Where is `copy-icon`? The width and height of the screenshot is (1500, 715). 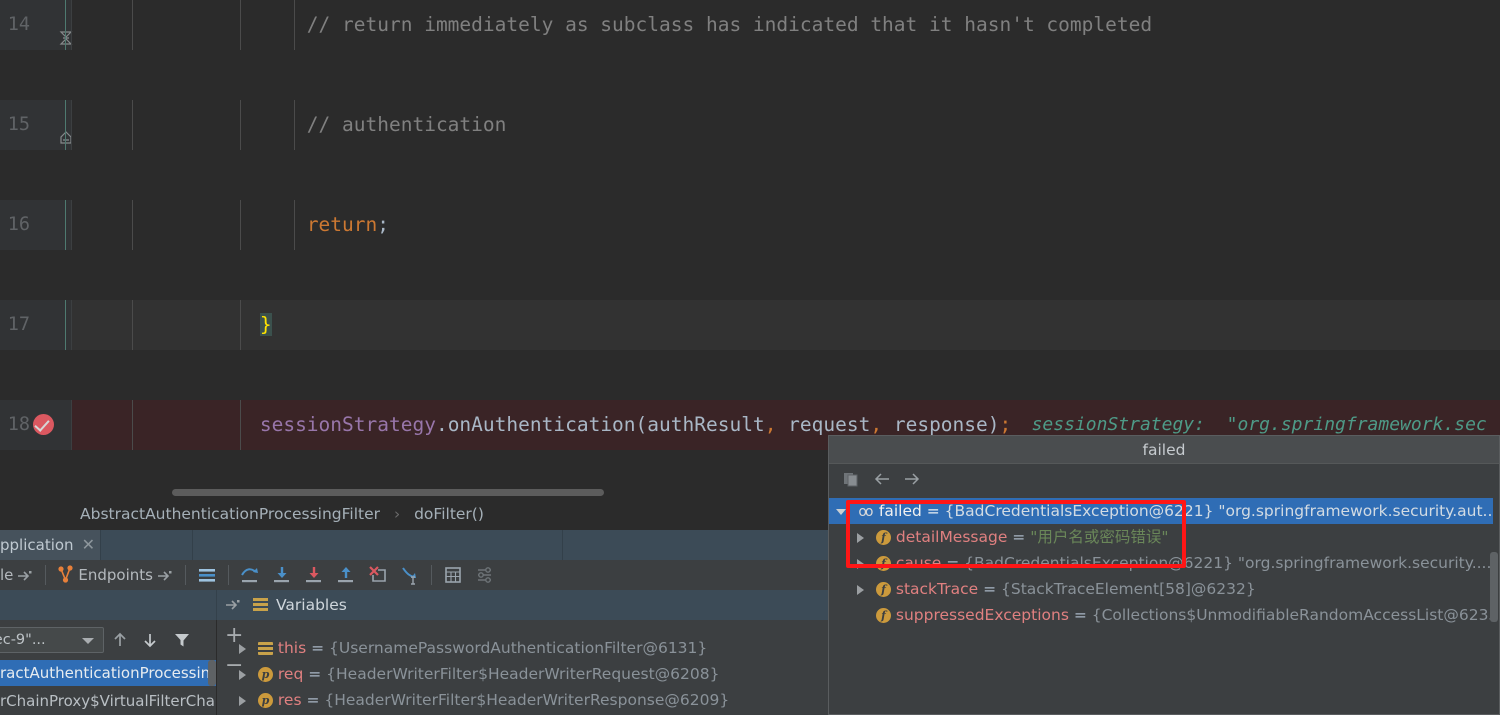
copy-icon is located at coordinates (856, 479).